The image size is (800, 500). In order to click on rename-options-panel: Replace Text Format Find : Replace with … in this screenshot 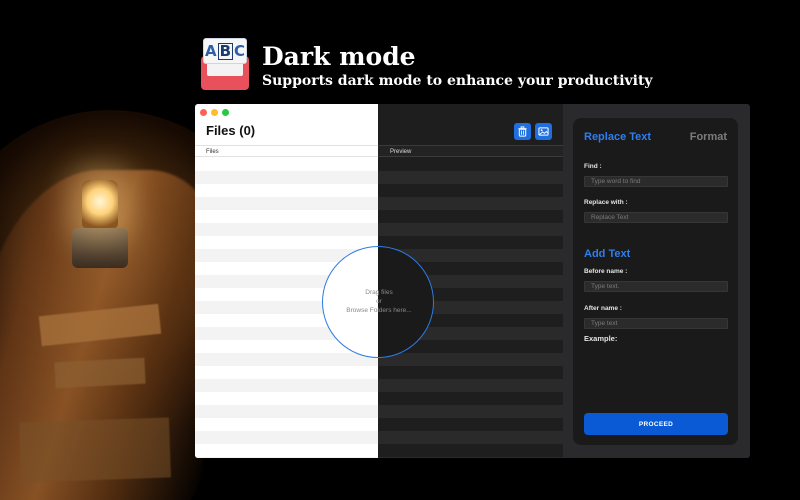, I will do `click(655, 281)`.